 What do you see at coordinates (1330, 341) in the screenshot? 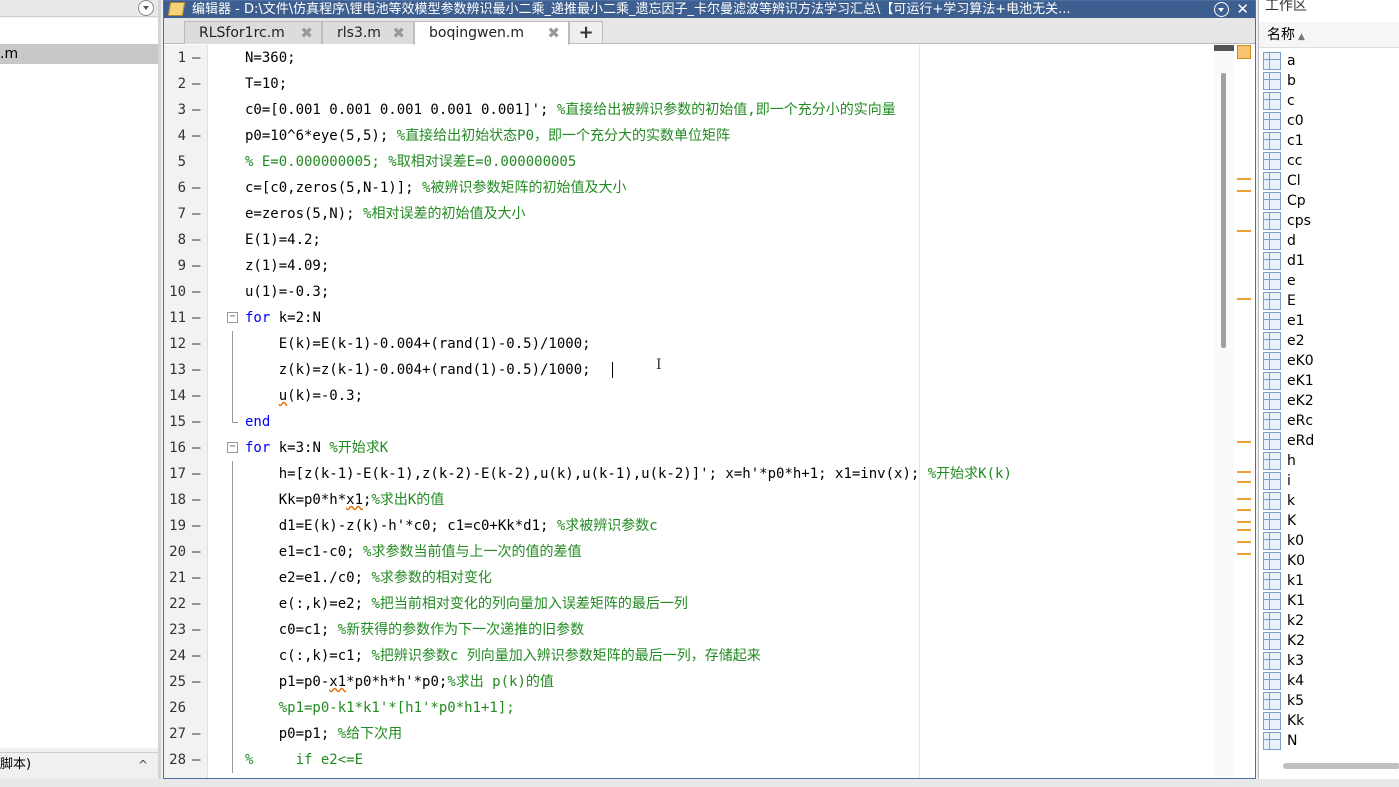
I see `workspace-variable: e2` at bounding box center [1330, 341].